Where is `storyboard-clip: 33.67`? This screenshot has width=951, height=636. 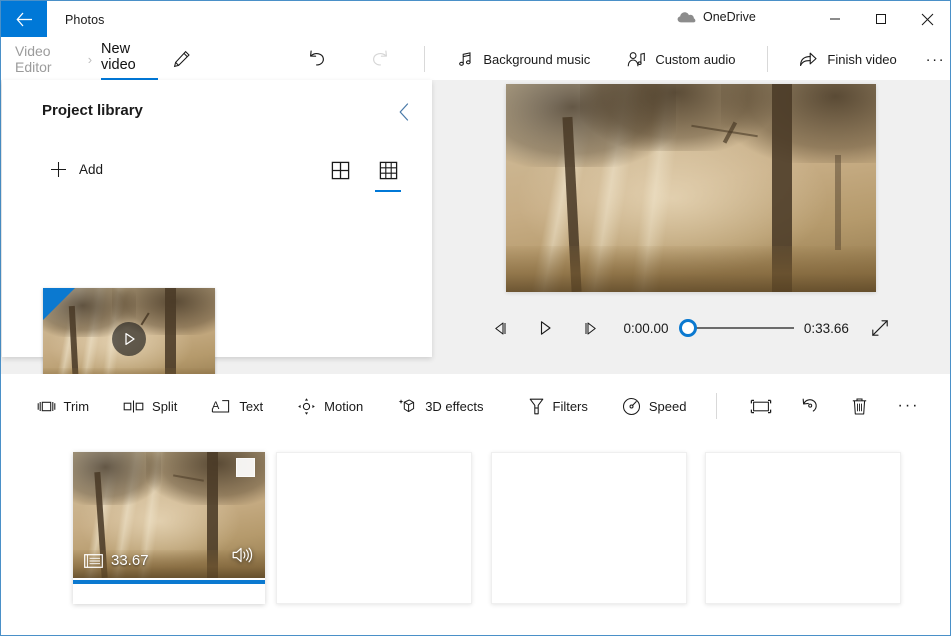
storyboard-clip: 33.67 is located at coordinates (169, 528).